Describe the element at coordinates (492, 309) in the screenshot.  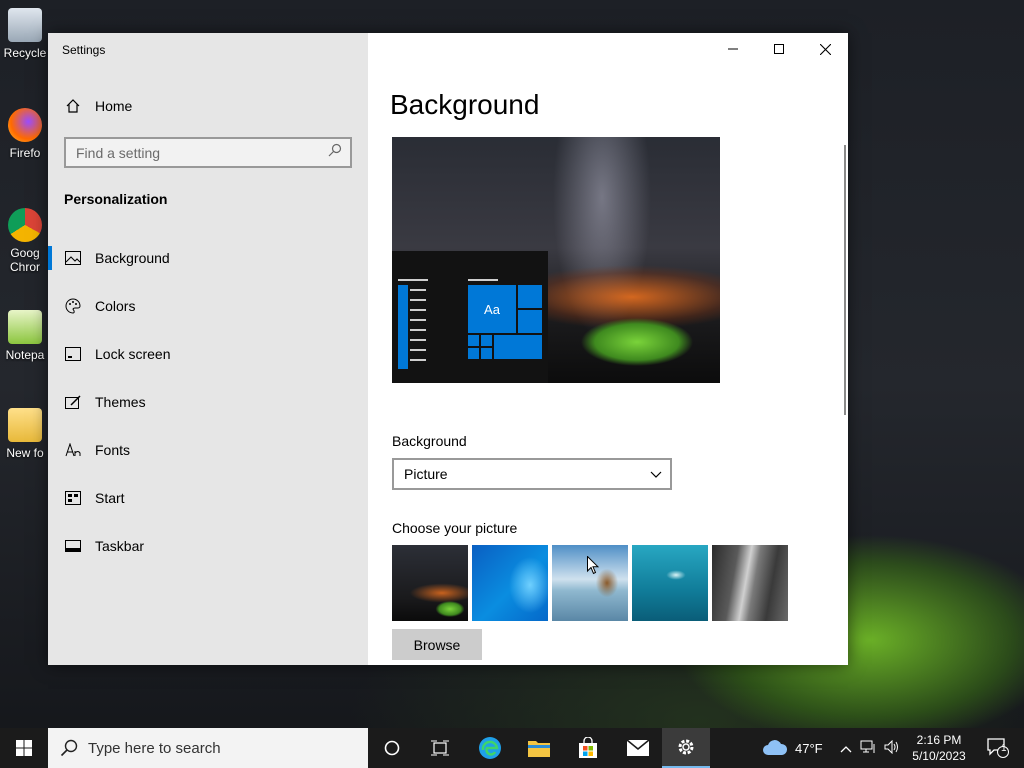
I see `preview-tile-text: Aa` at that location.